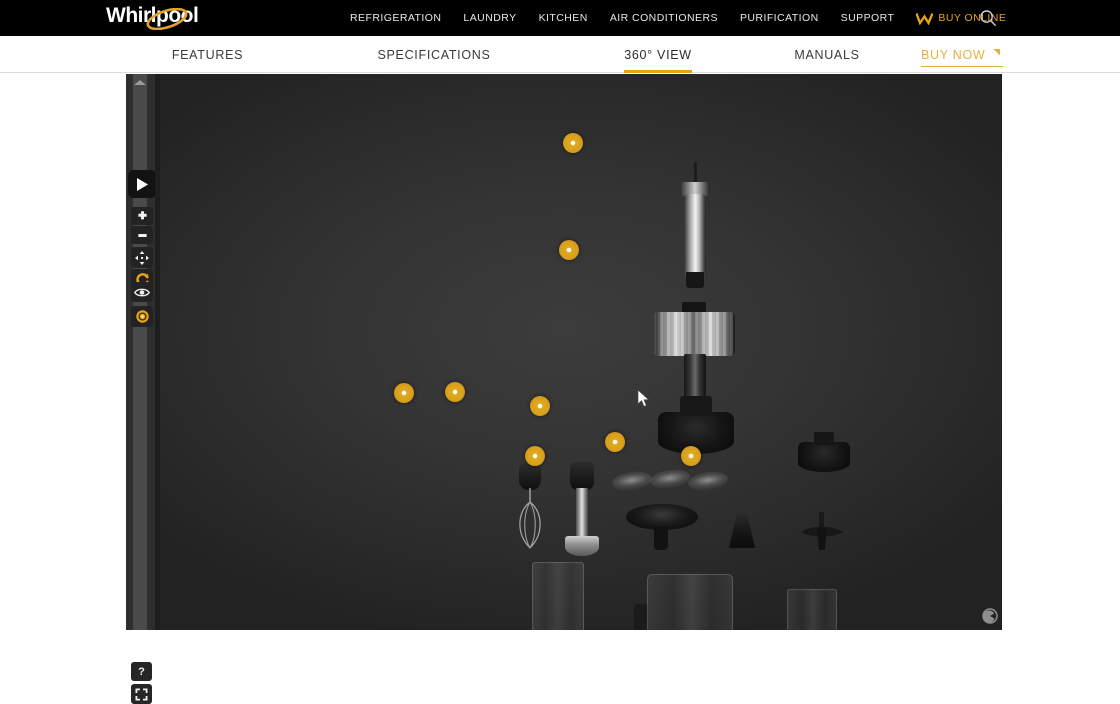 Image resolution: width=1120 pixels, height=704 pixels. What do you see at coordinates (455, 392) in the screenshot?
I see `hotspot-blending-wand` at bounding box center [455, 392].